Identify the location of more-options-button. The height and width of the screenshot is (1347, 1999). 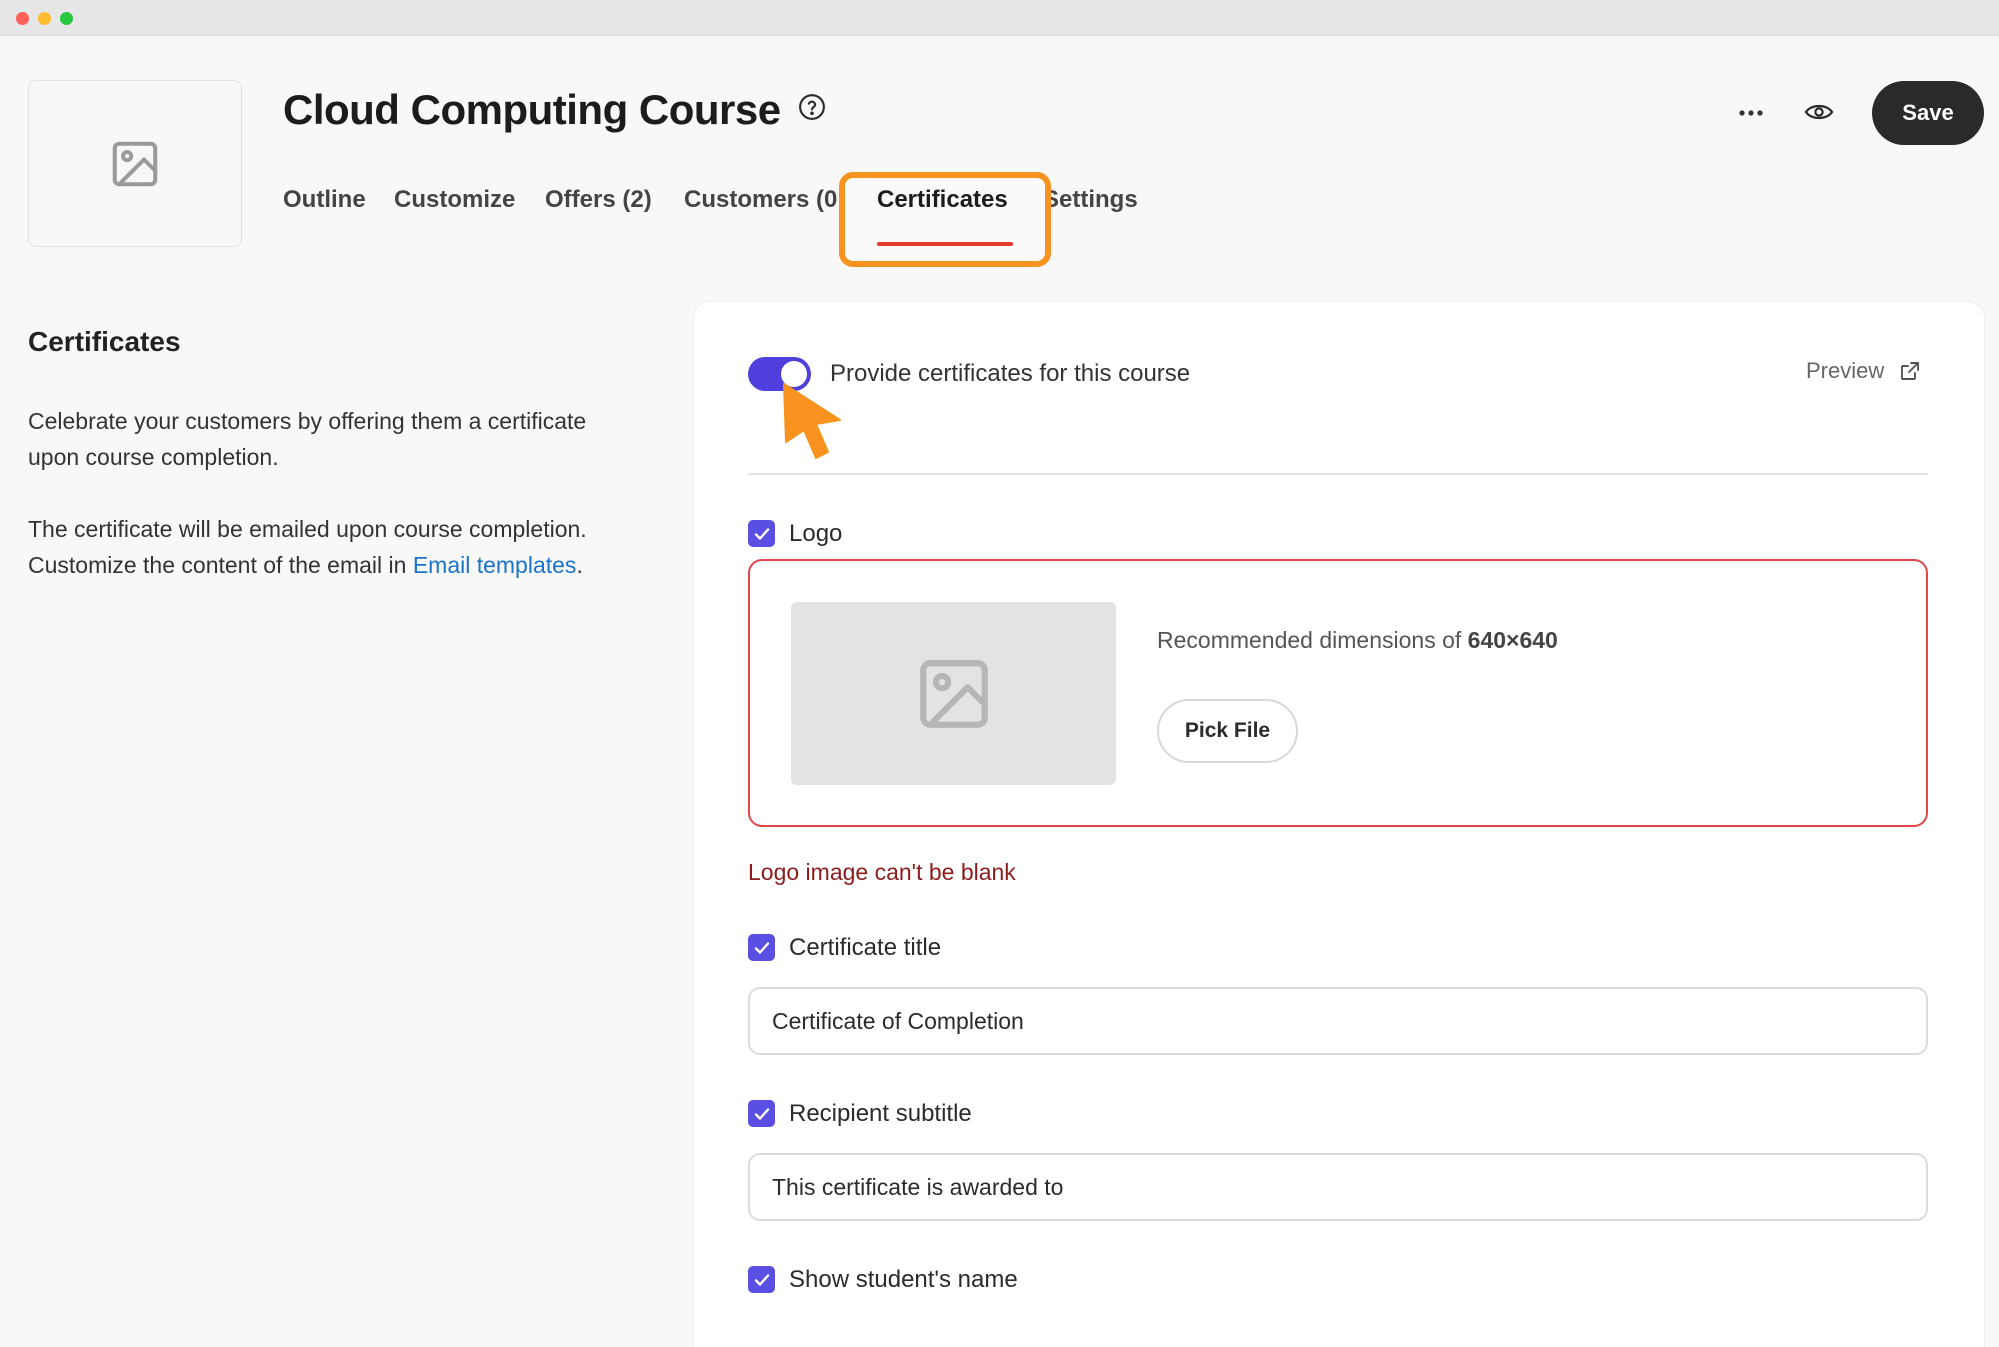
(1751, 113).